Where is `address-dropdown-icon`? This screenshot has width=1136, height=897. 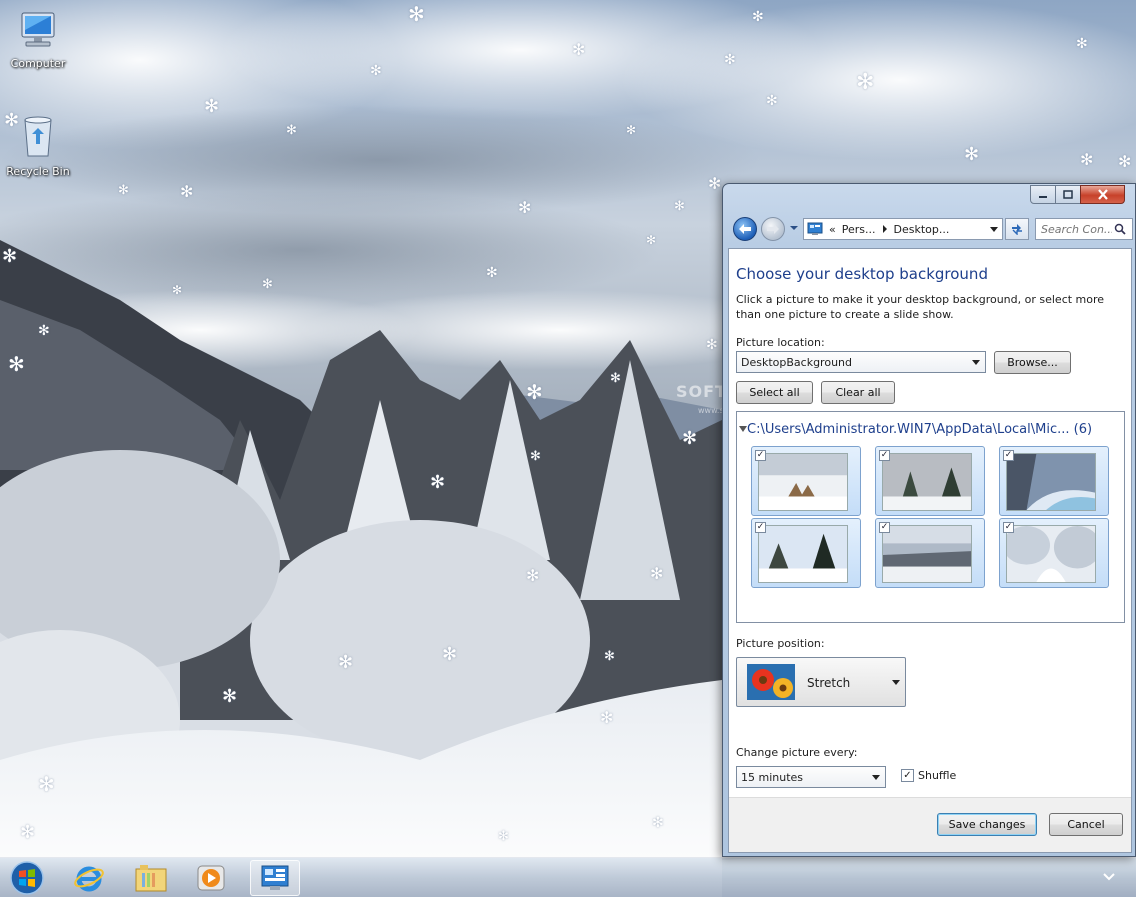 address-dropdown-icon is located at coordinates (994, 230).